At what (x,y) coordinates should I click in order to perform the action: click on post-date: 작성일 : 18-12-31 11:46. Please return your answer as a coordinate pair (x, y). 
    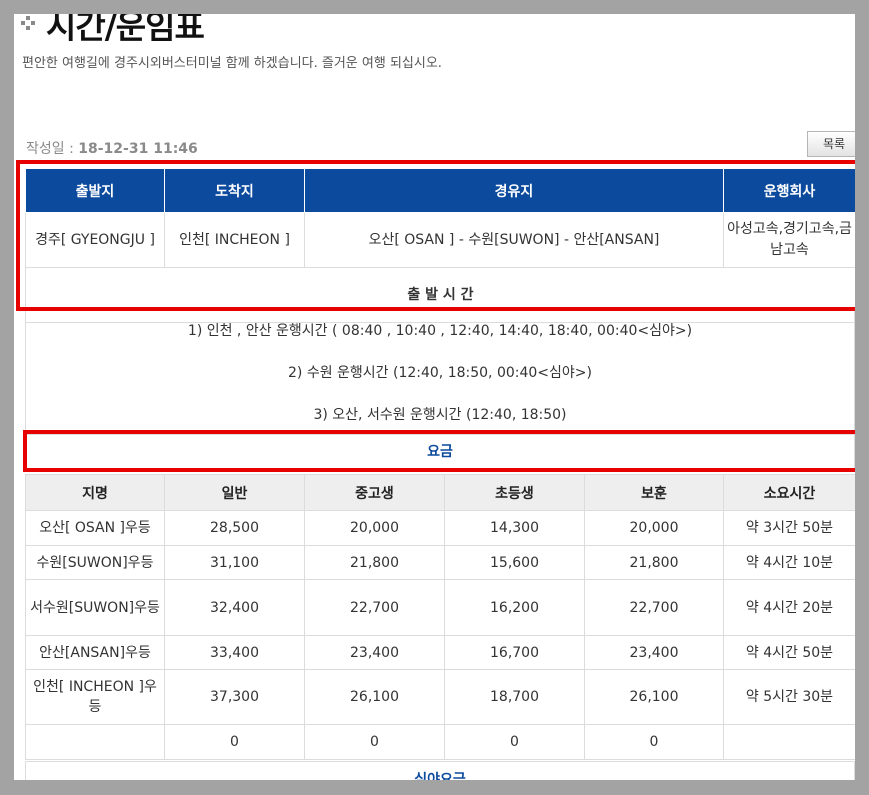
    Looking at the image, I should click on (112, 148).